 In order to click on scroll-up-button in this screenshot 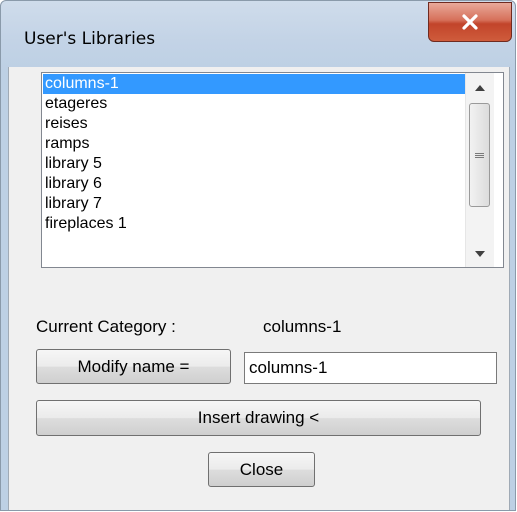, I will do `click(480, 87)`.